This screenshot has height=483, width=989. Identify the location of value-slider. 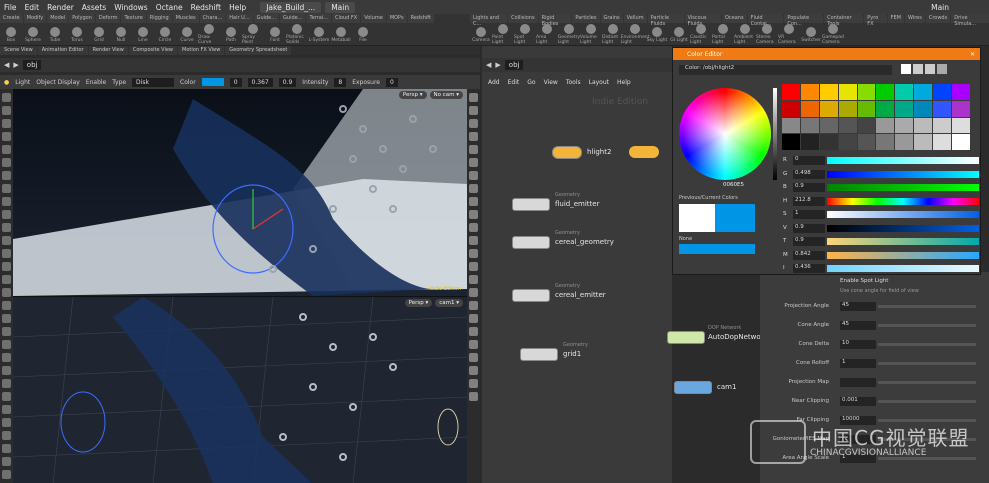
(775, 134).